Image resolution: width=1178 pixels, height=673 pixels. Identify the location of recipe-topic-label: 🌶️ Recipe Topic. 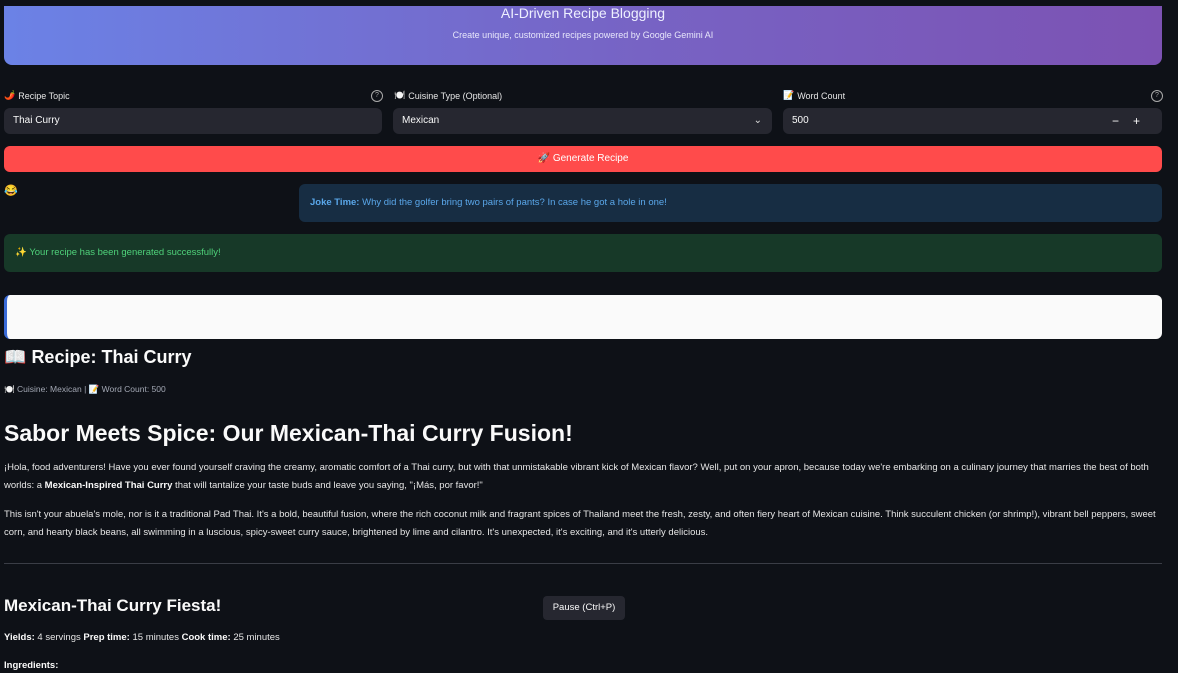
(37, 95).